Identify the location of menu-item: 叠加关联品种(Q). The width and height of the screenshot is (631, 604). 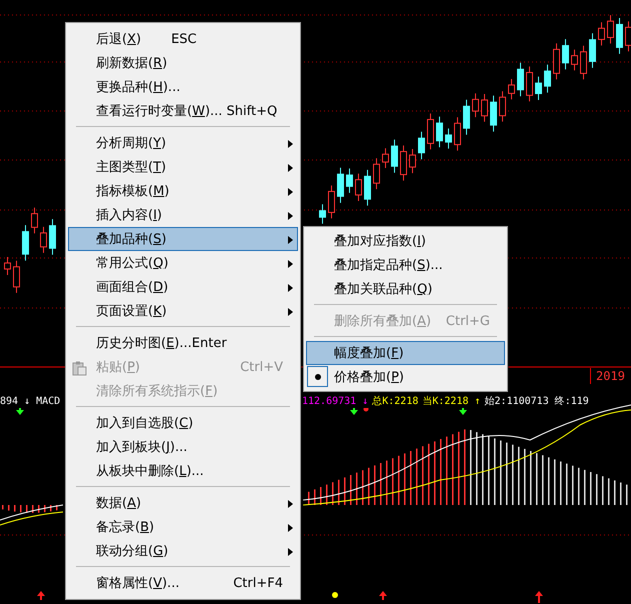
(405, 289).